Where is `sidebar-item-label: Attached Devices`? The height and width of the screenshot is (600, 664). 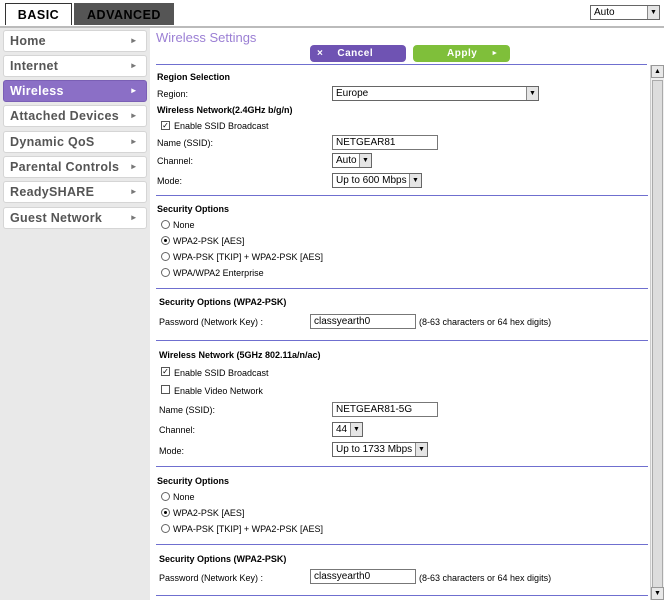
sidebar-item-label: Attached Devices is located at coordinates (65, 116).